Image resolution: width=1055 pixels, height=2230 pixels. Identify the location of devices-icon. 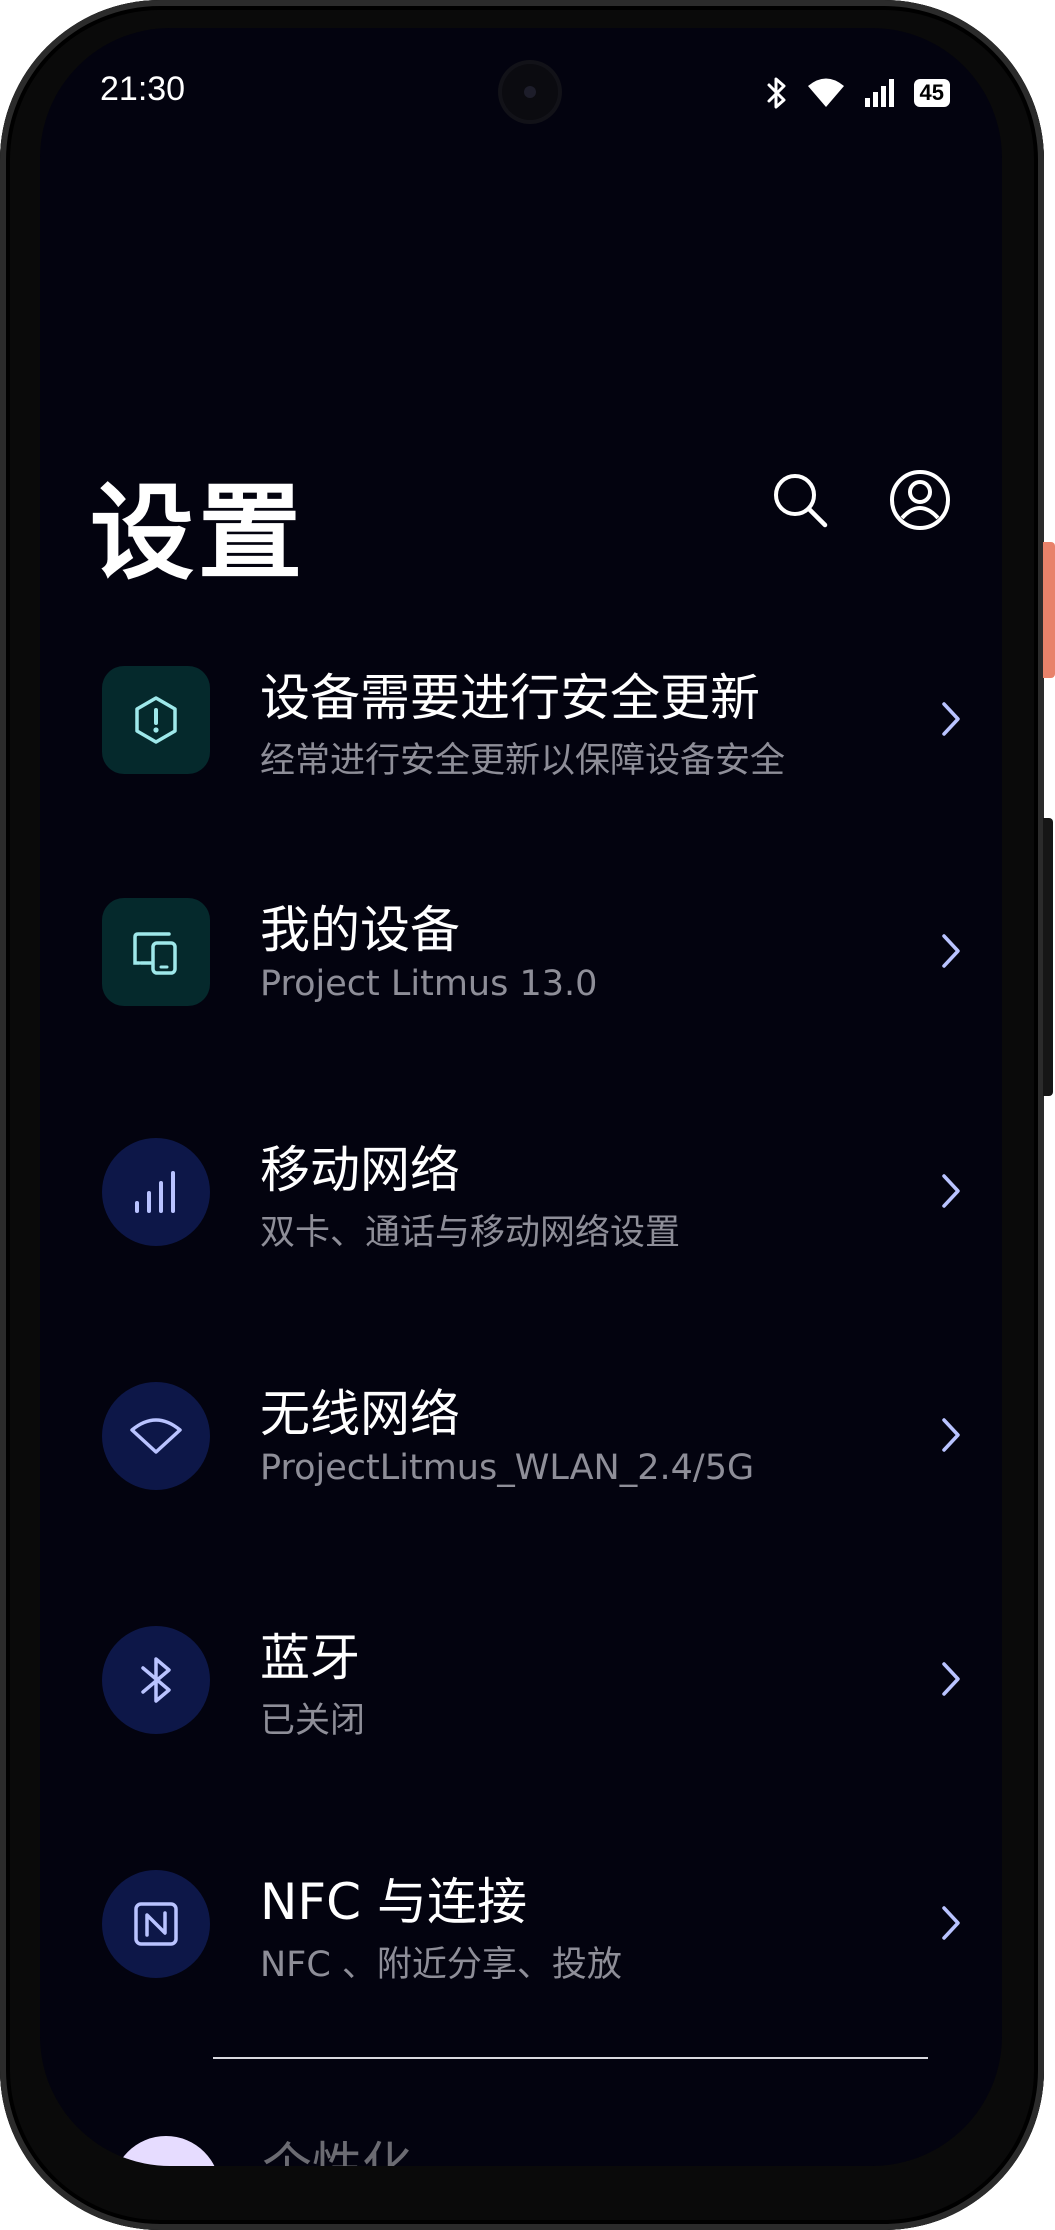
(155, 953).